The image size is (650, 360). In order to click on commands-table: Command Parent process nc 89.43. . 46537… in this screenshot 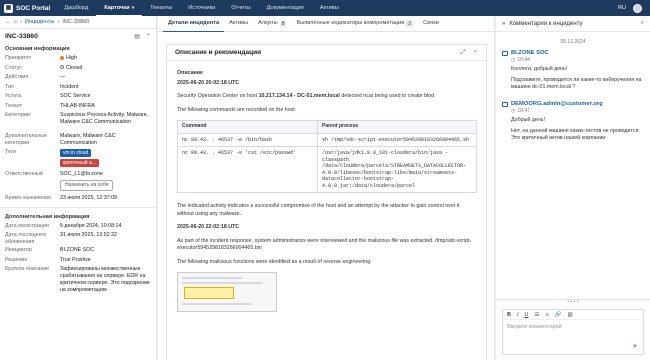, I will do `click(327, 156)`.